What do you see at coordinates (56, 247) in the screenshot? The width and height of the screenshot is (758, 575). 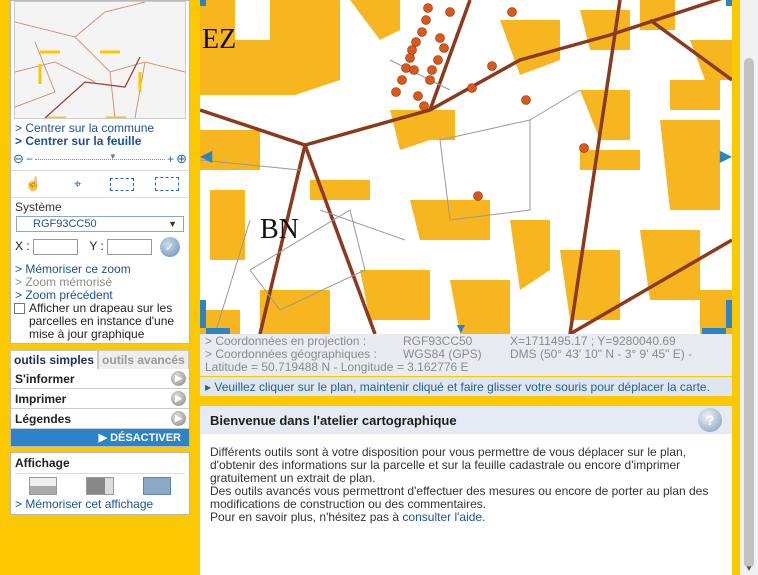 I see `x-input` at bounding box center [56, 247].